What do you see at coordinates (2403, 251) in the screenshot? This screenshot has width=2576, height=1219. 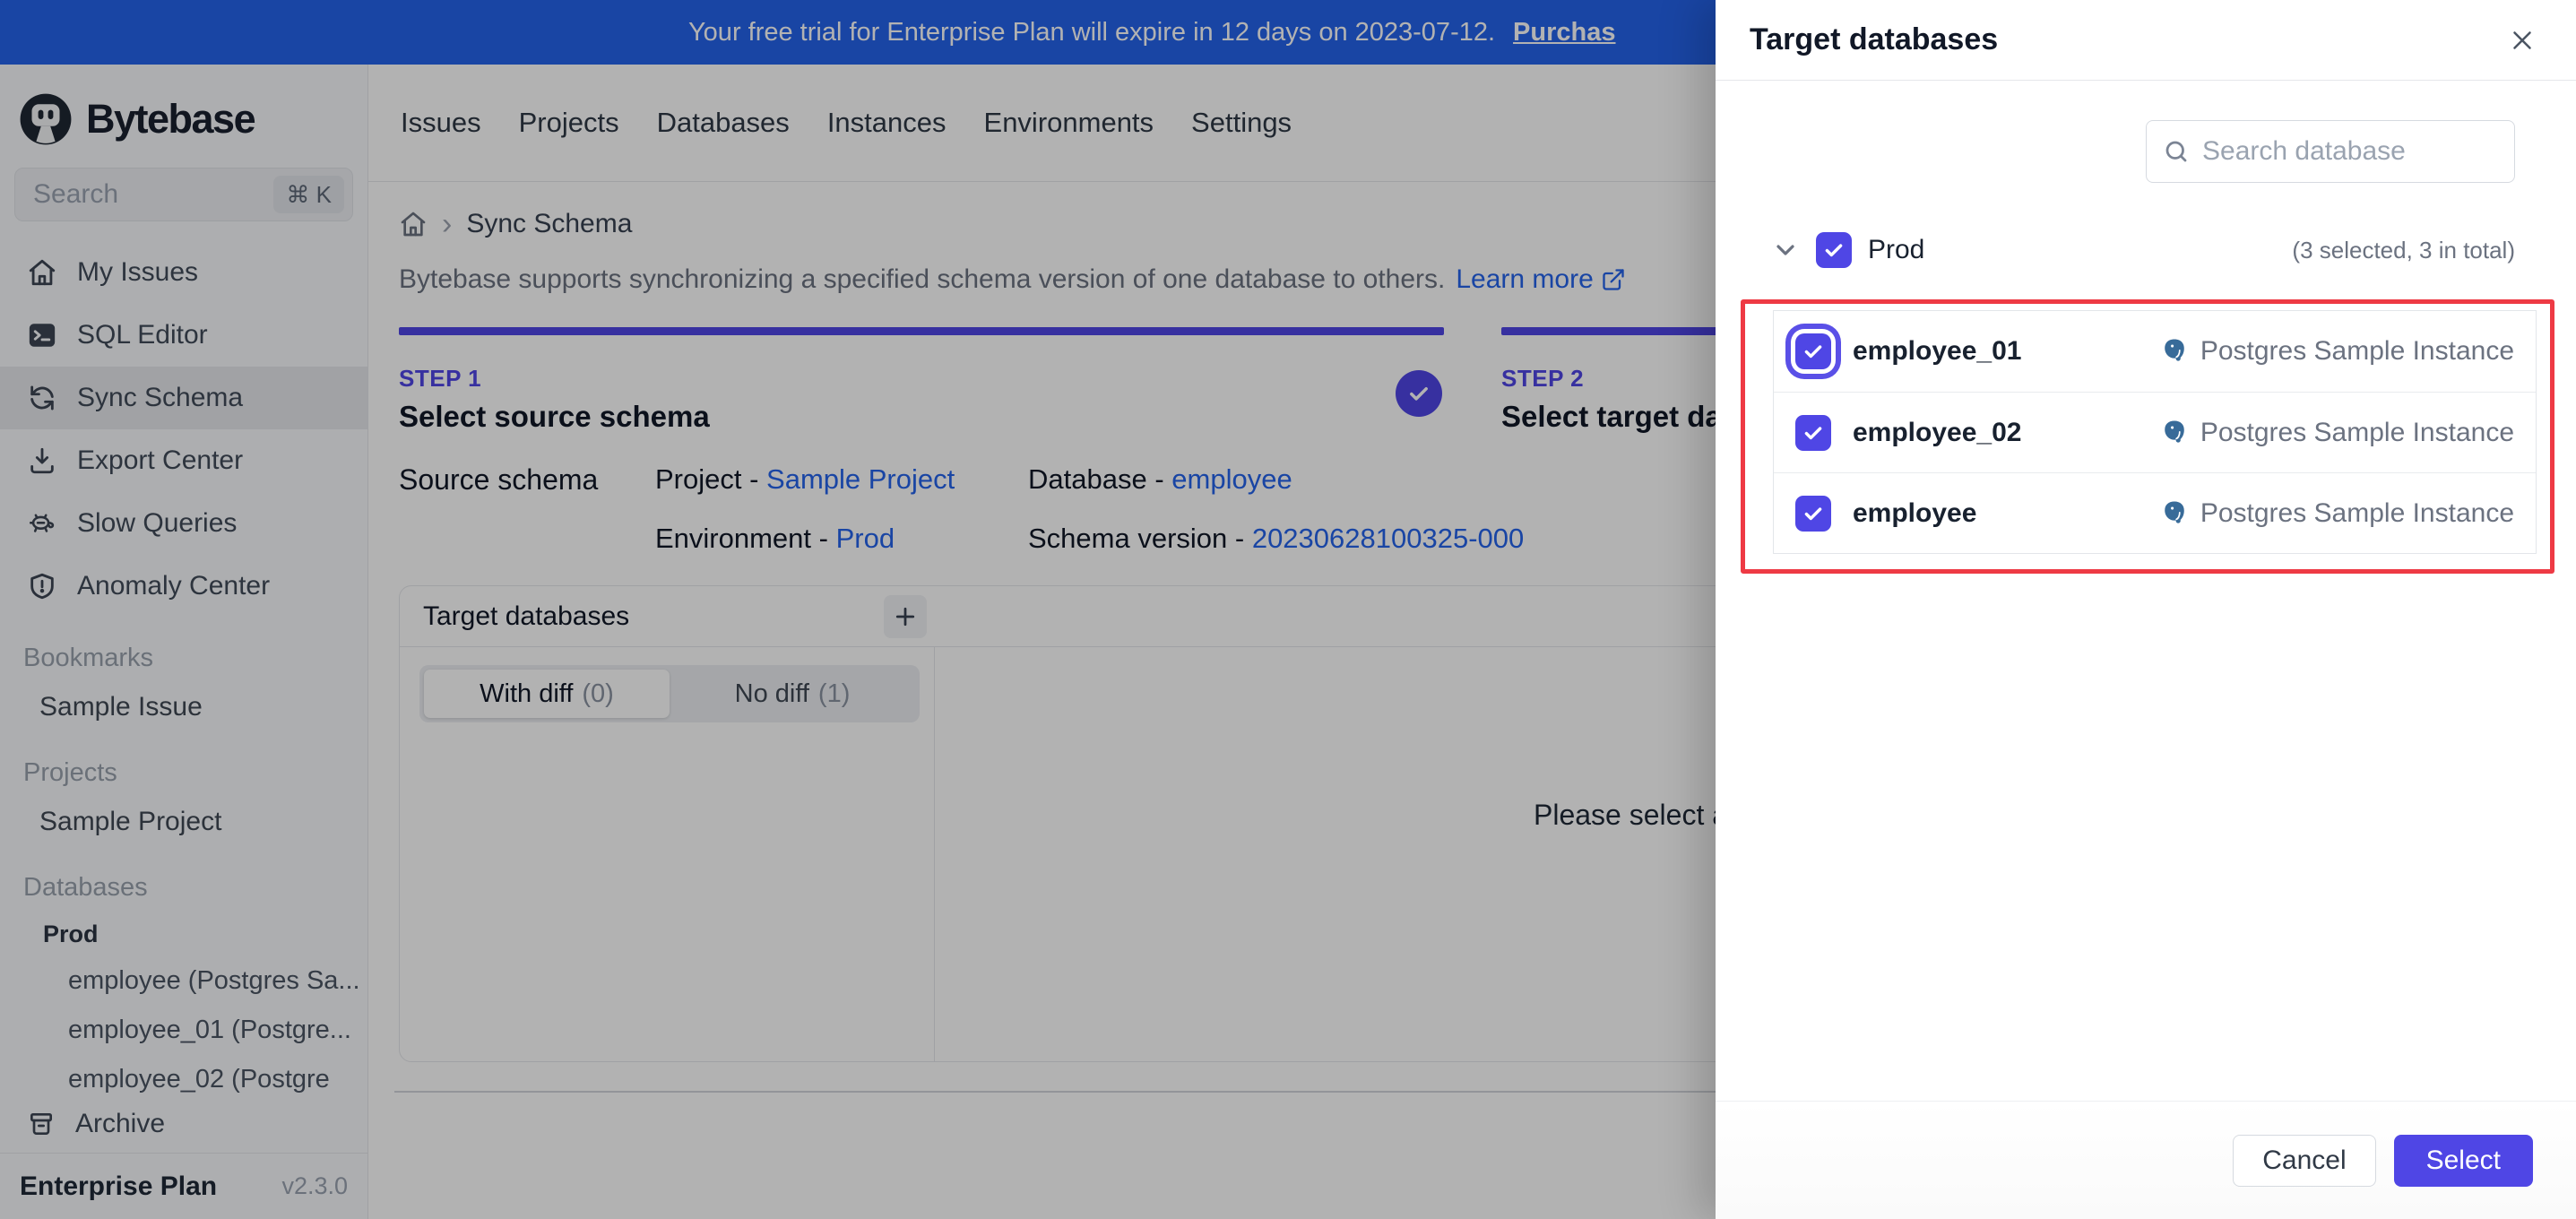 I see `selection-summary: (3 selected, 3 in total)` at bounding box center [2403, 251].